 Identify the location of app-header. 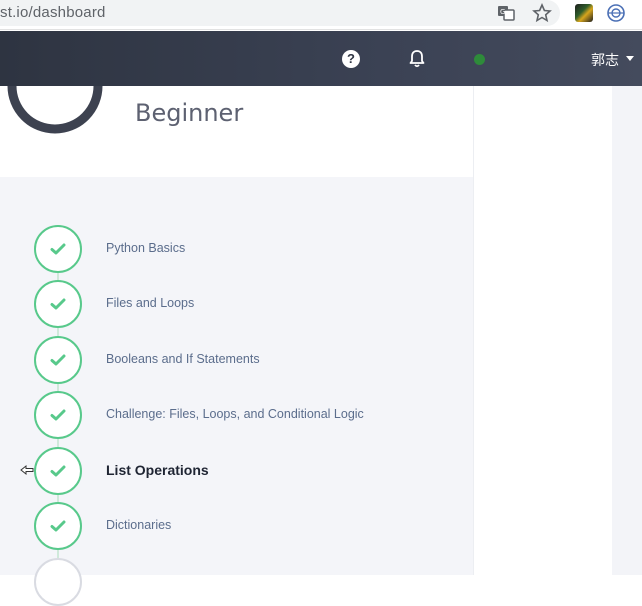
(321, 58).